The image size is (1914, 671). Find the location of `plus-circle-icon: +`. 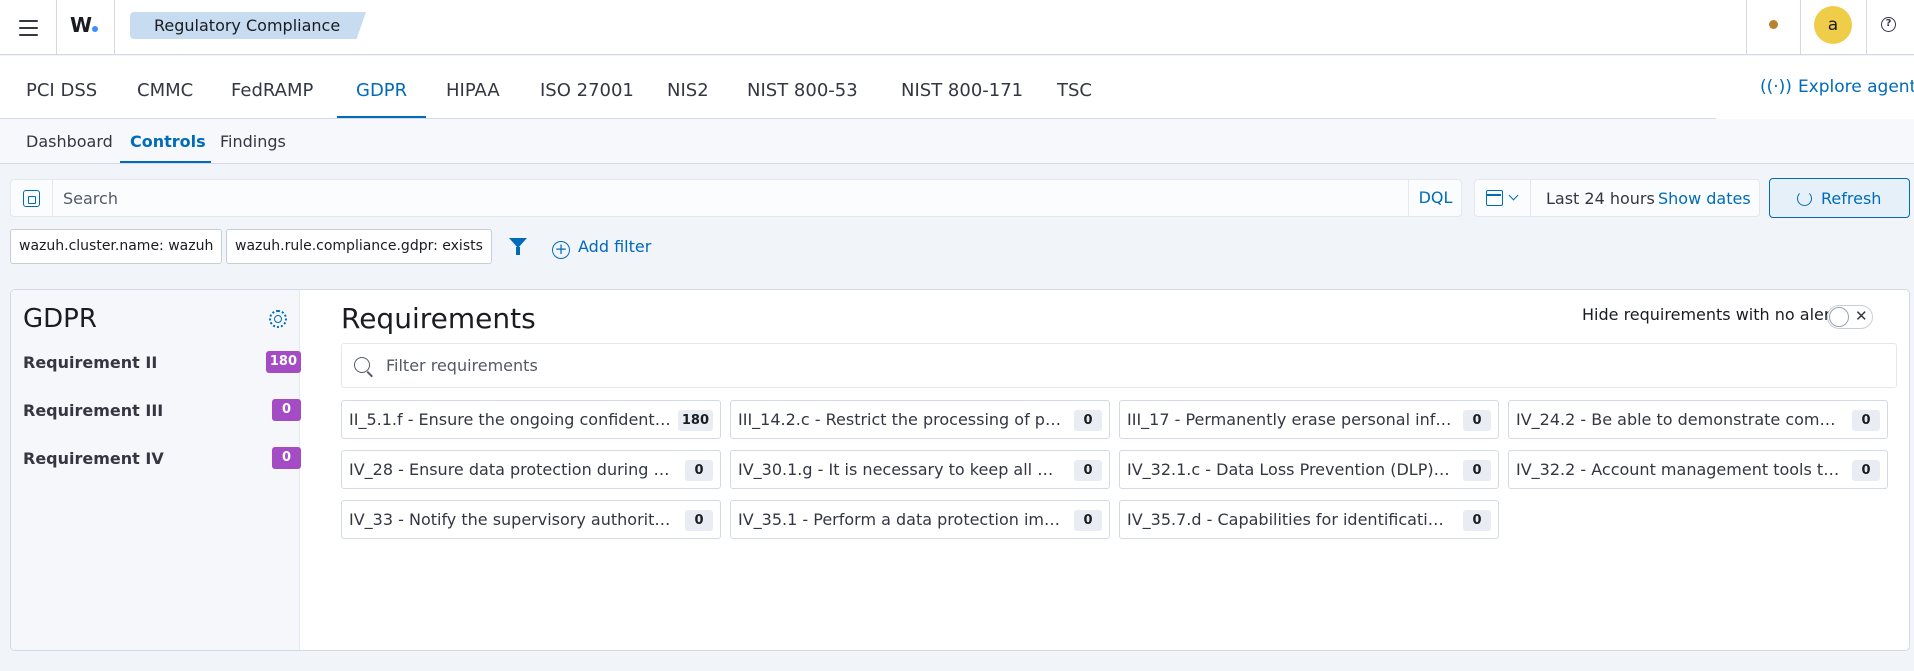

plus-circle-icon: + is located at coordinates (561, 250).